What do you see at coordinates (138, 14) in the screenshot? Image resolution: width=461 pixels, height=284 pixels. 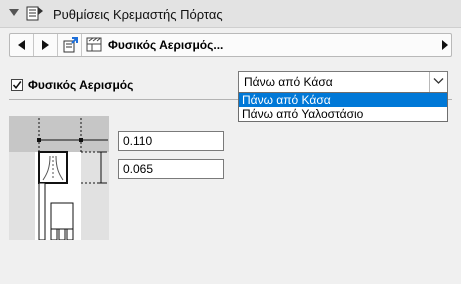 I see `panel-title: Ρυθμίσεις Κρεμαστής Πόρτας` at bounding box center [138, 14].